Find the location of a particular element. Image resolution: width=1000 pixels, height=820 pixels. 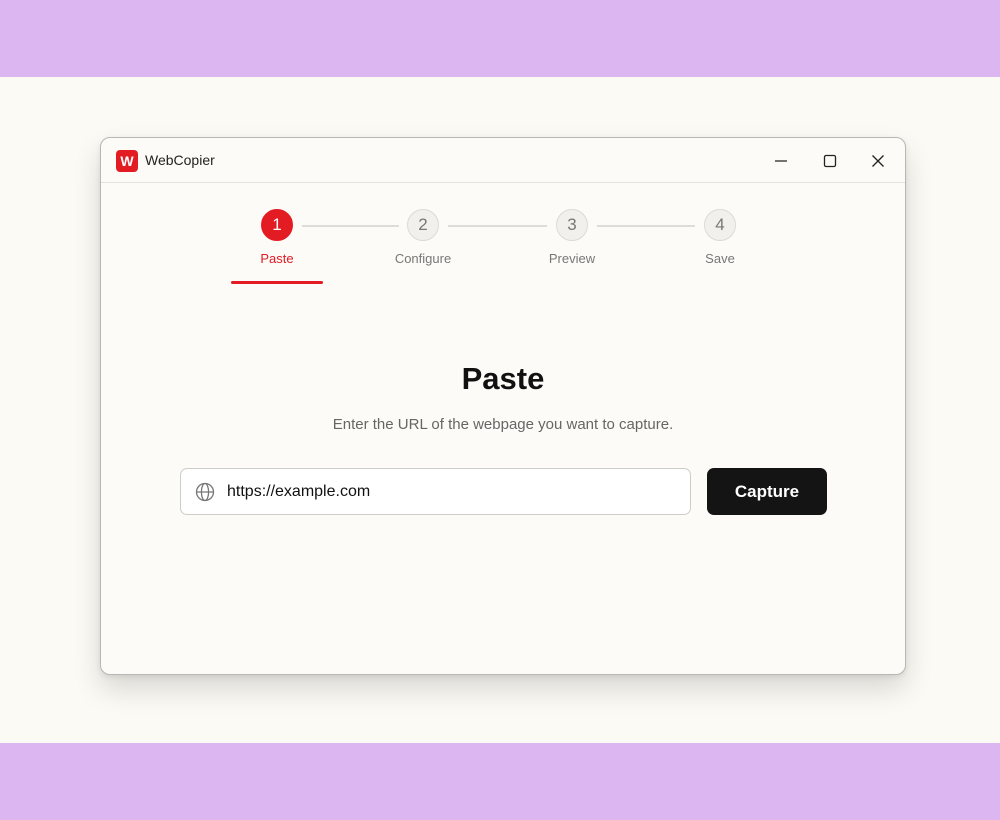

step-number-badge: 2 is located at coordinates (423, 225).